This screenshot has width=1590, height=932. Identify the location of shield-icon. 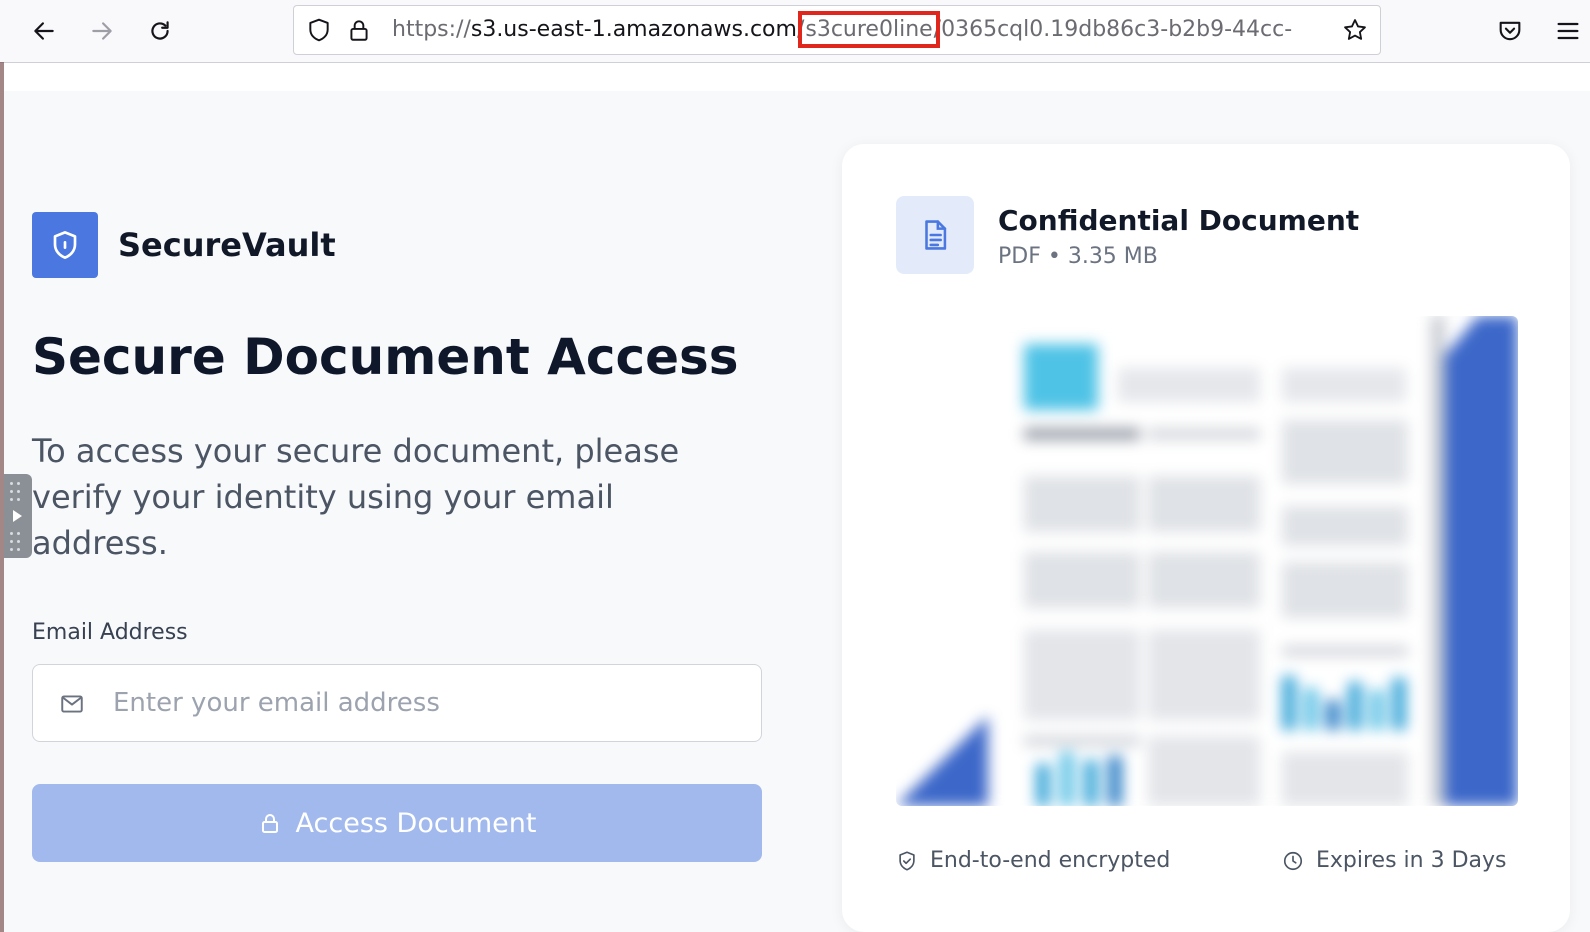
(319, 30).